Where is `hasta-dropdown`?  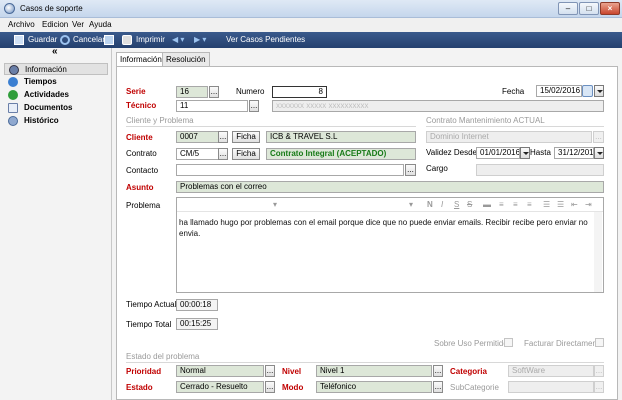
hasta-dropdown is located at coordinates (599, 153).